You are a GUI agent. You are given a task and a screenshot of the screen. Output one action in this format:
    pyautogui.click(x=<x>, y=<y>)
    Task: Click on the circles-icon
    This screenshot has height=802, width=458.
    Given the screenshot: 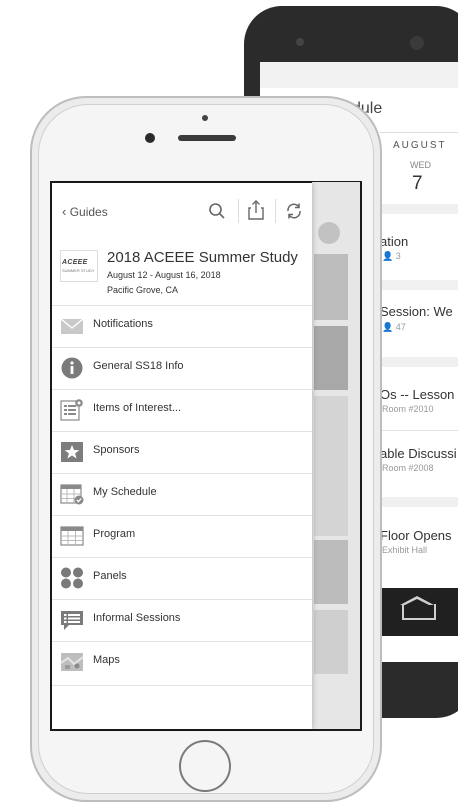 What is the action you would take?
    pyautogui.click(x=72, y=578)
    